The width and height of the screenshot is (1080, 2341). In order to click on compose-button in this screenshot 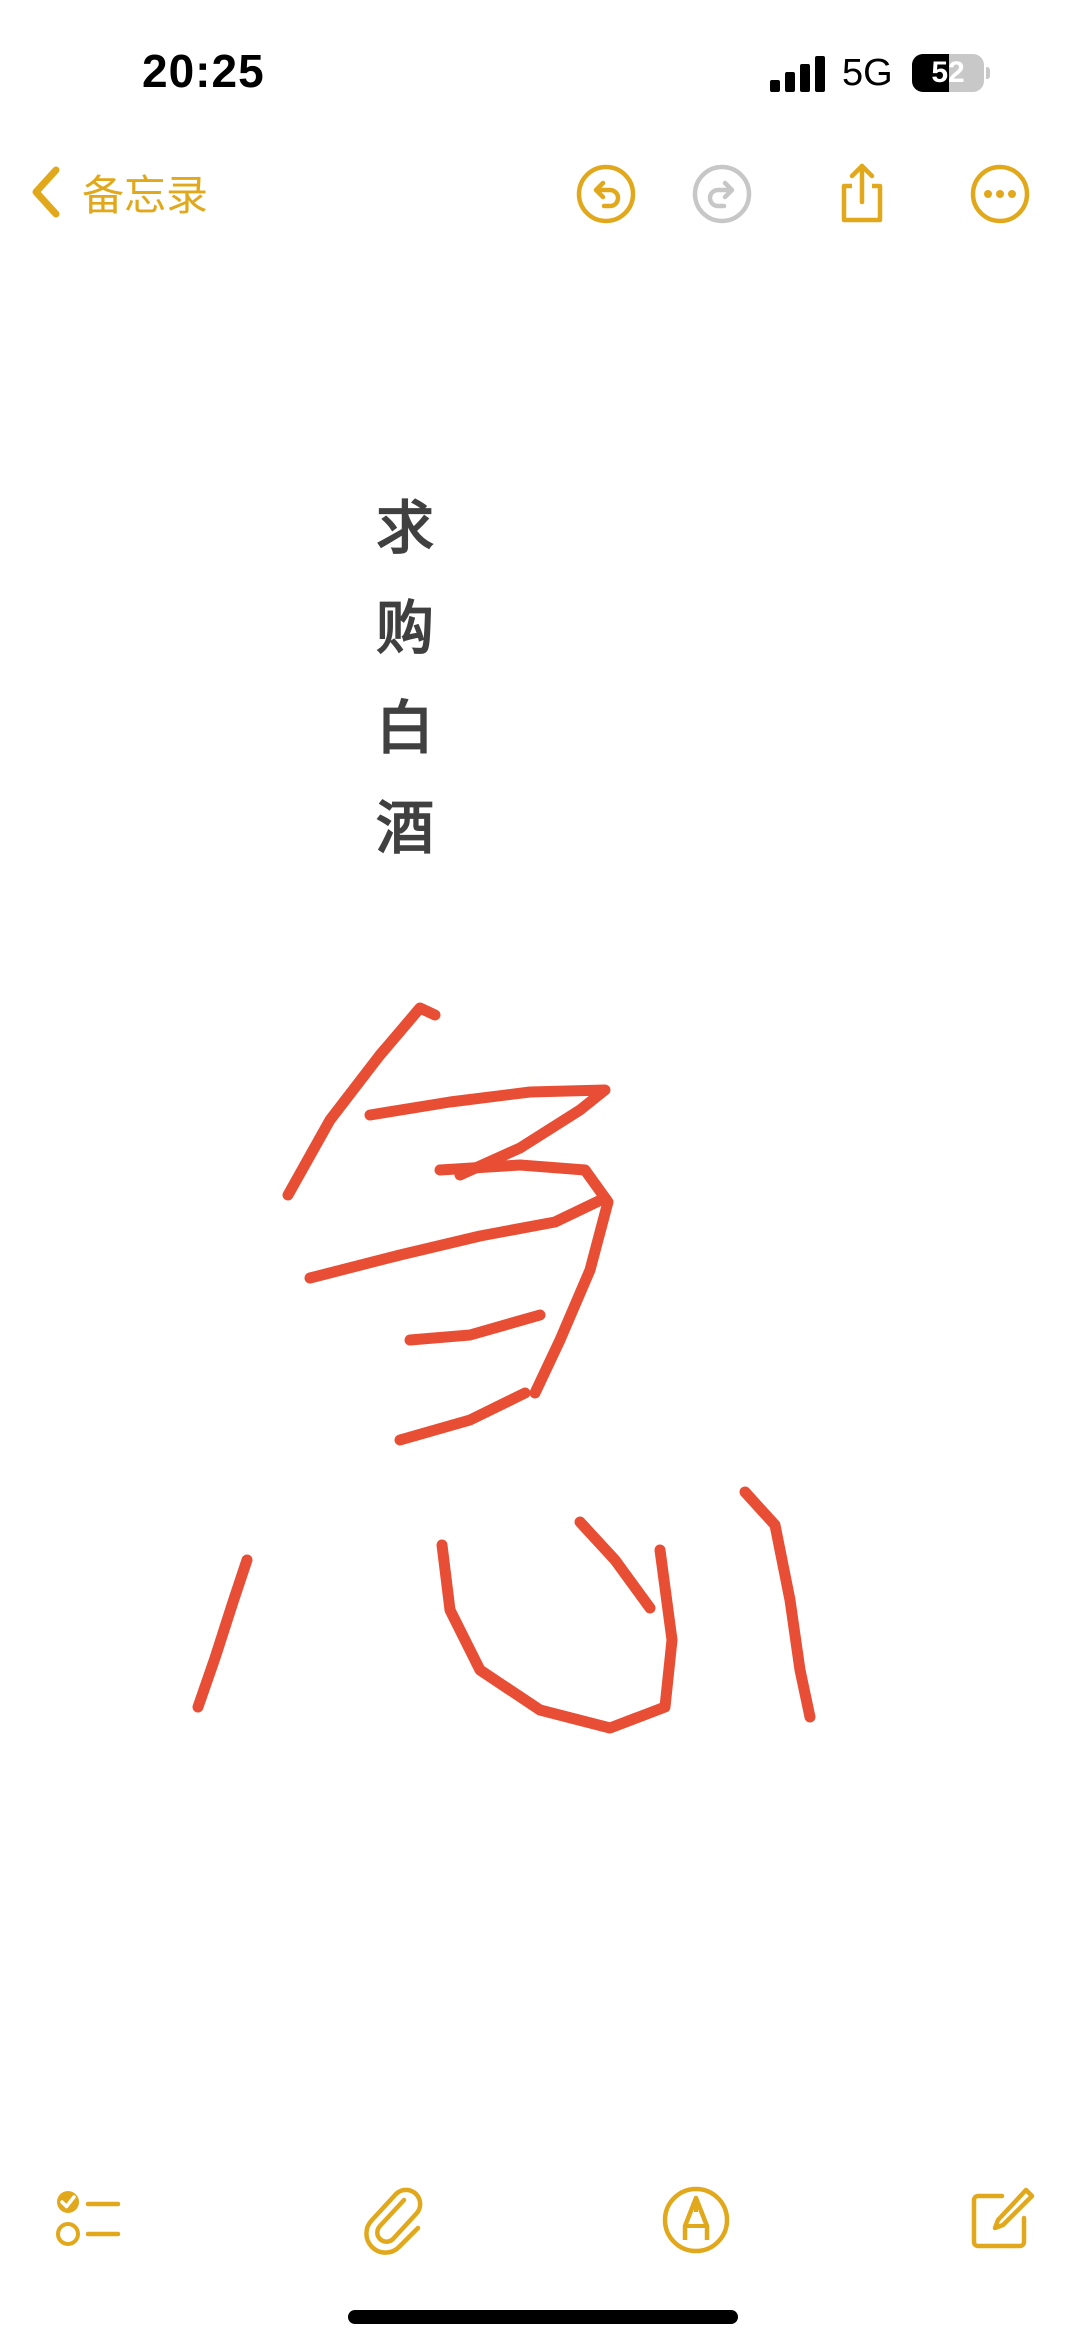, I will do `click(1000, 2220)`.